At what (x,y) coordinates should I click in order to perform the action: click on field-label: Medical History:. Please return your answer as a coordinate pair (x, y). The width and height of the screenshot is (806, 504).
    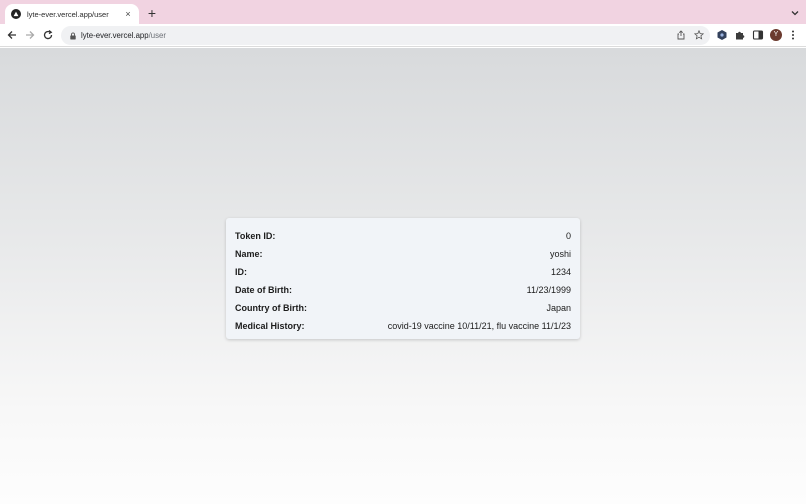
    Looking at the image, I should click on (270, 326).